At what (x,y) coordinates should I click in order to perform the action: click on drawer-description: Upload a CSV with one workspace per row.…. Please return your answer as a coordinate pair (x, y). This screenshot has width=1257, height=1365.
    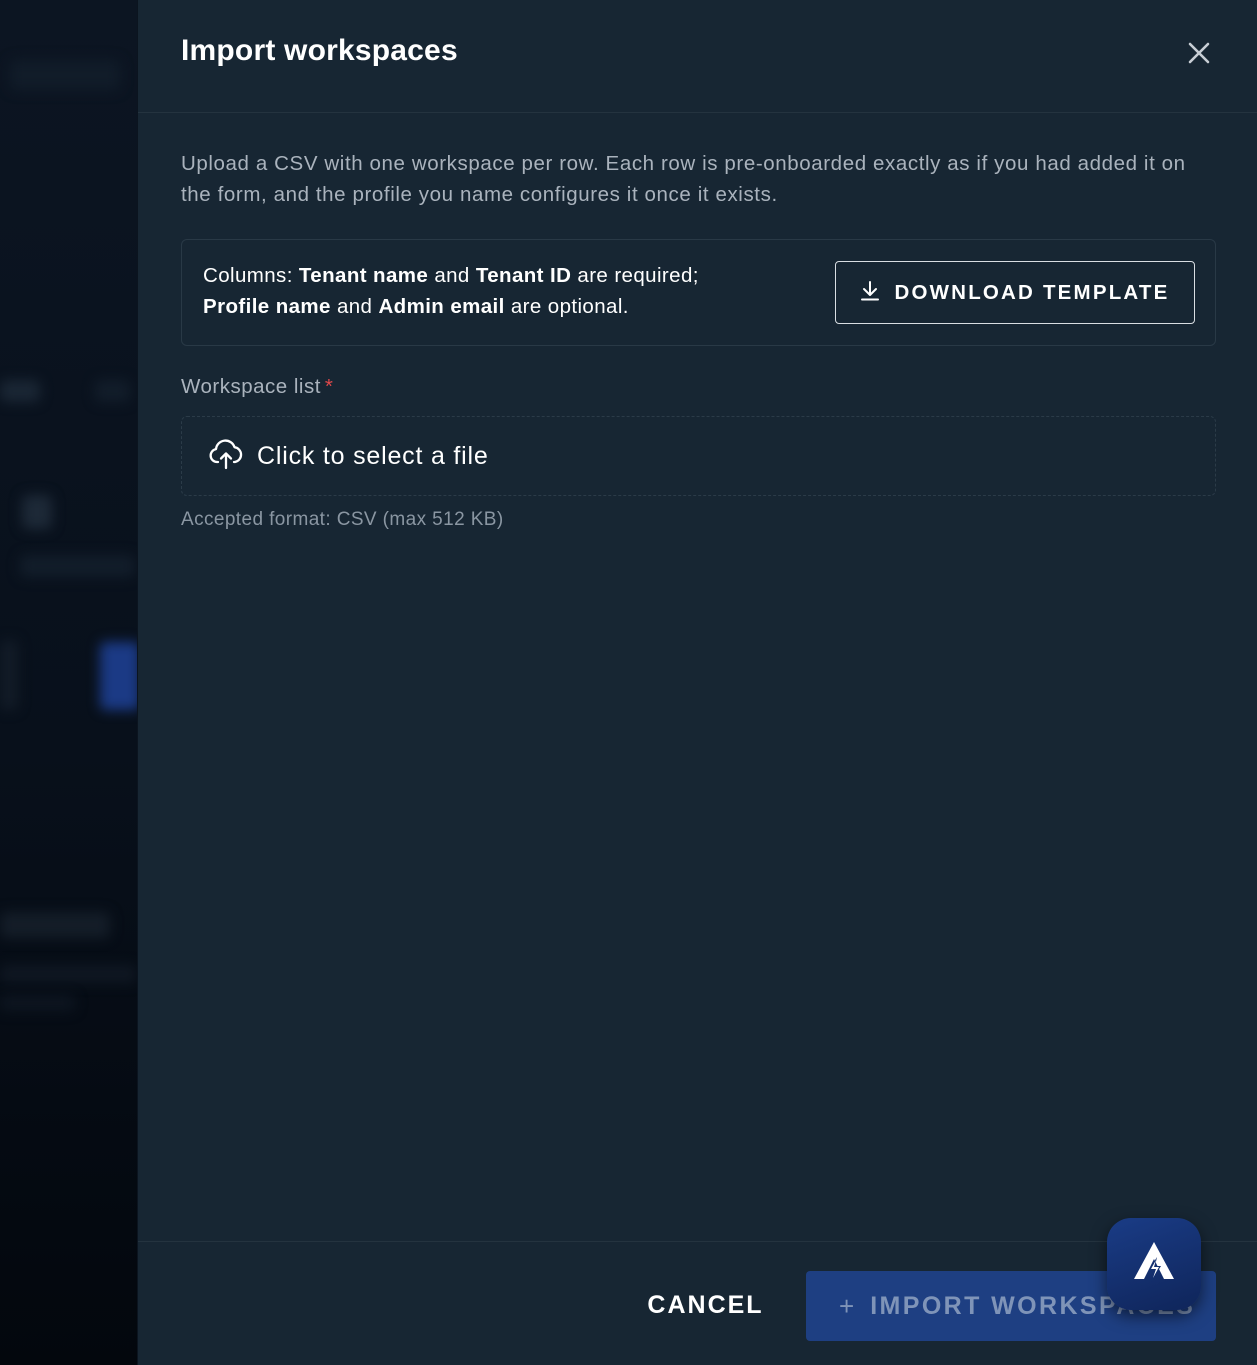
    Looking at the image, I should click on (683, 179).